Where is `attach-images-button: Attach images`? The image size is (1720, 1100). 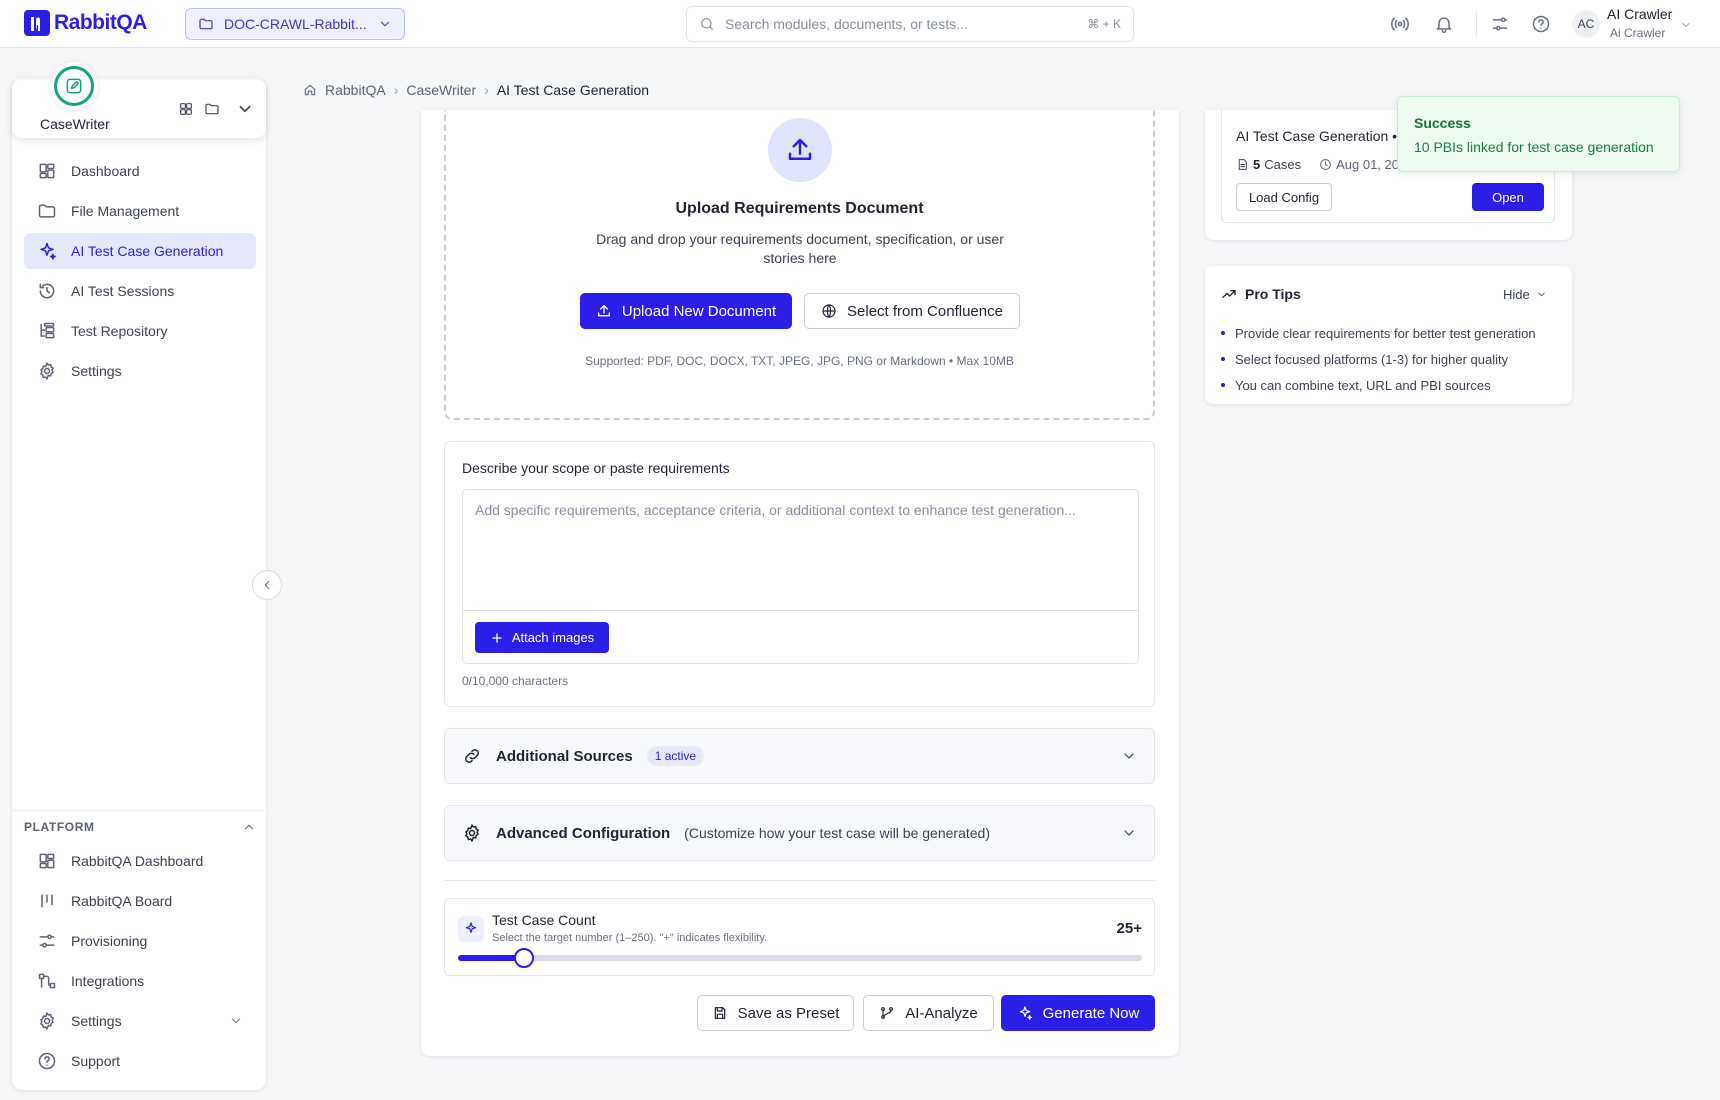
attach-images-button: Attach images is located at coordinates (542, 637).